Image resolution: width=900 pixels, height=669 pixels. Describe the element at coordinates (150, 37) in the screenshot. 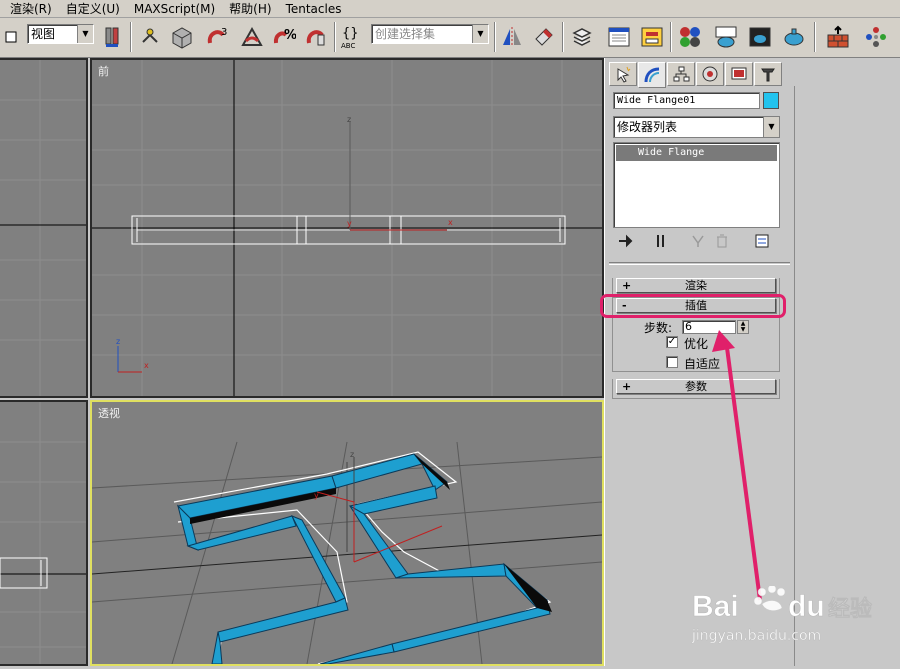

I see `manipulate-icon` at that location.